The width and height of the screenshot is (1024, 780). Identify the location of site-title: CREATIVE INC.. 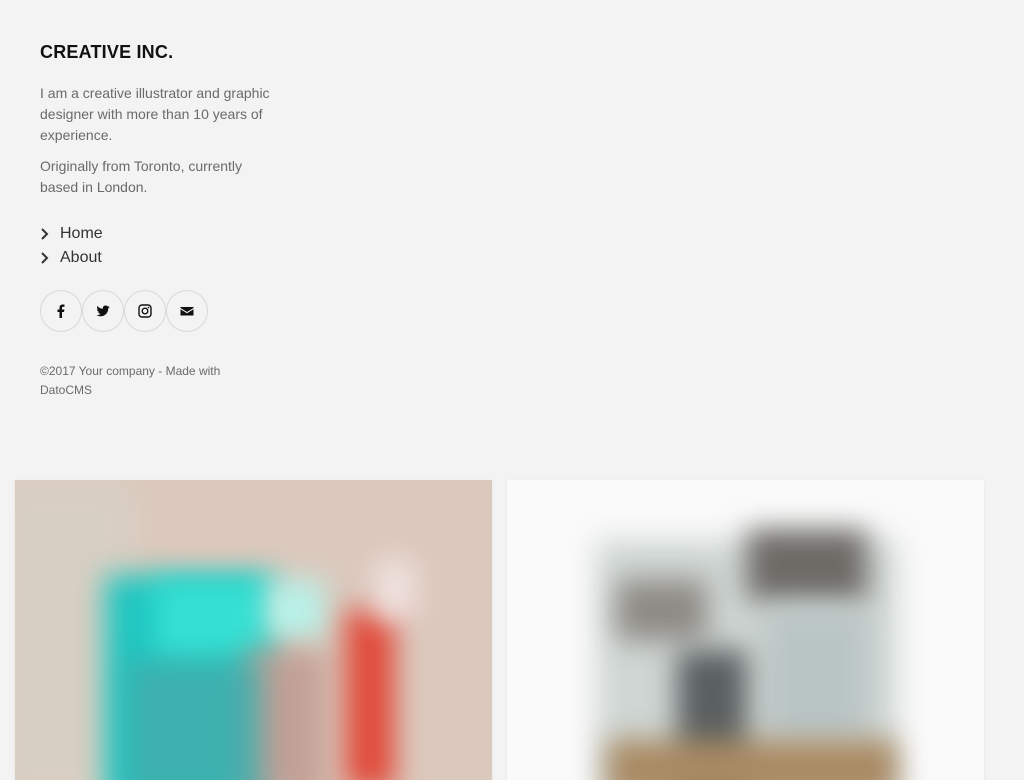
(160, 52).